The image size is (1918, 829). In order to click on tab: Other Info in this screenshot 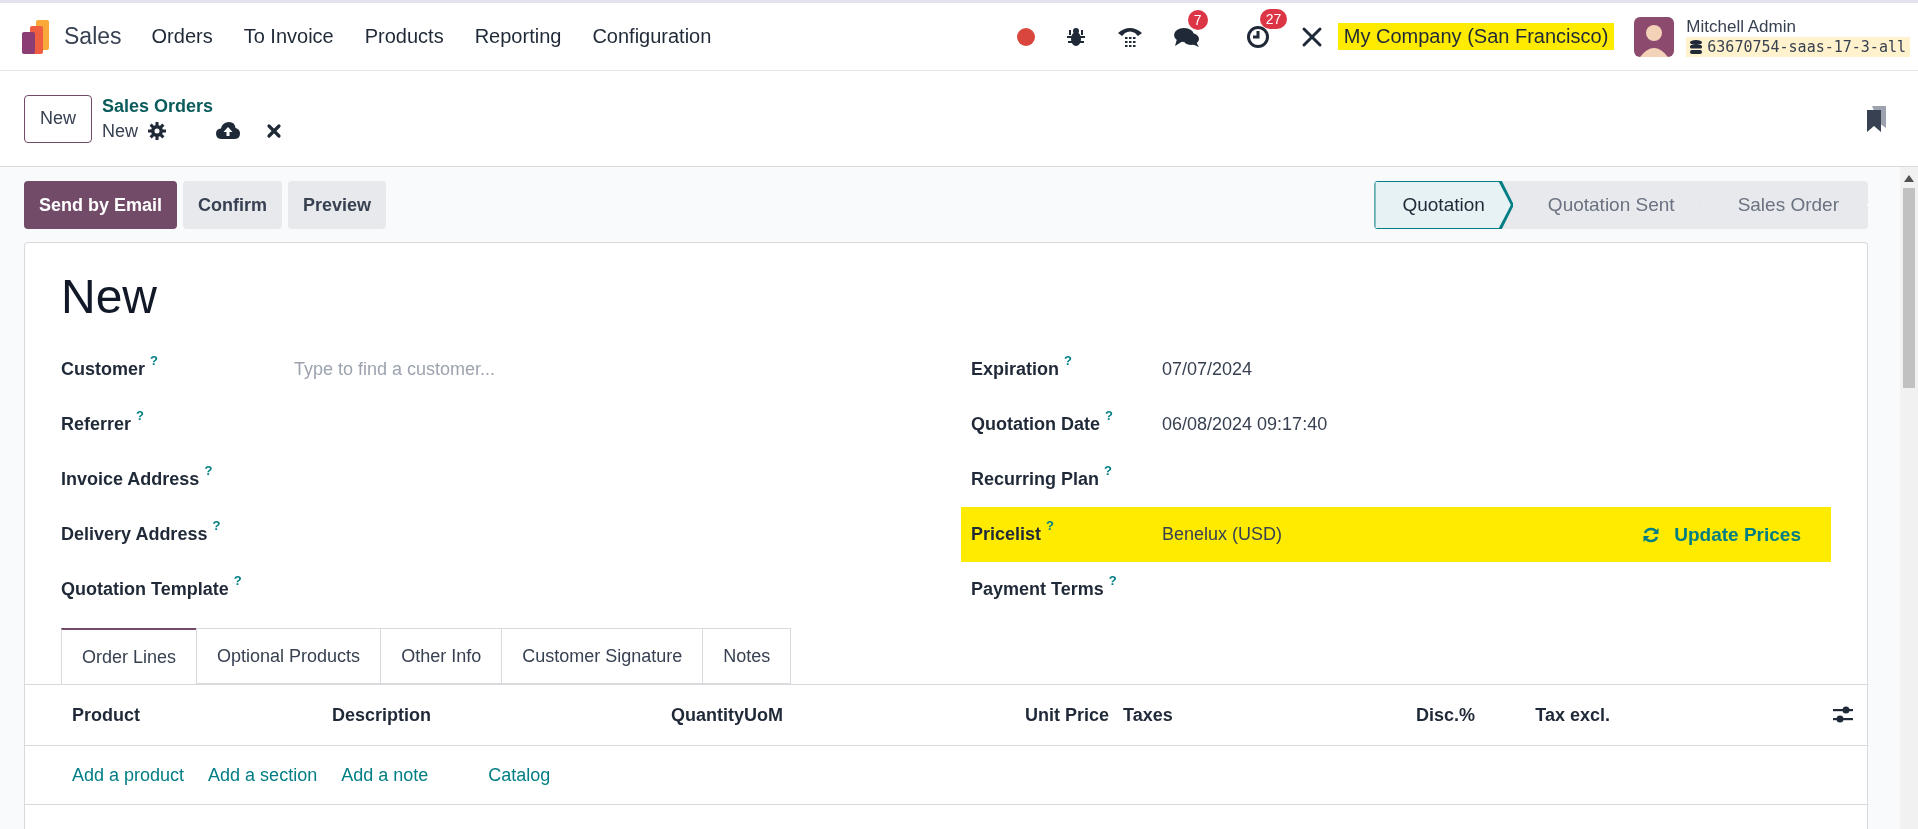, I will do `click(441, 656)`.